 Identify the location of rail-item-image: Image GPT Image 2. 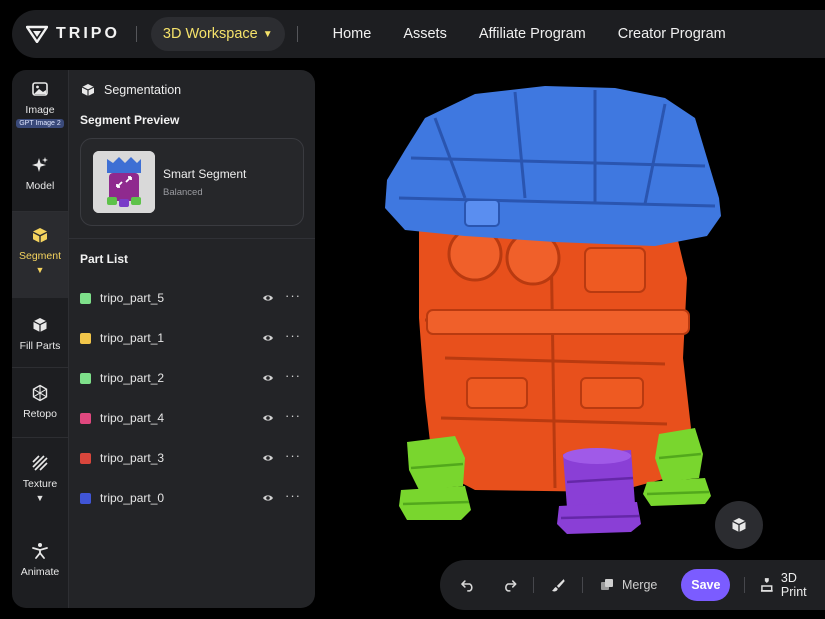
(40, 113).